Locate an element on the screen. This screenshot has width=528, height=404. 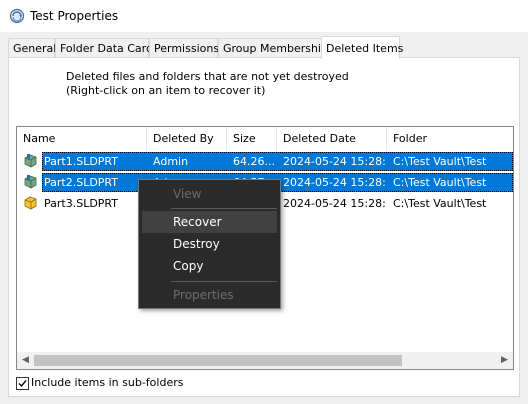
row-name: Part3.SLDPRT is located at coordinates (81, 203).